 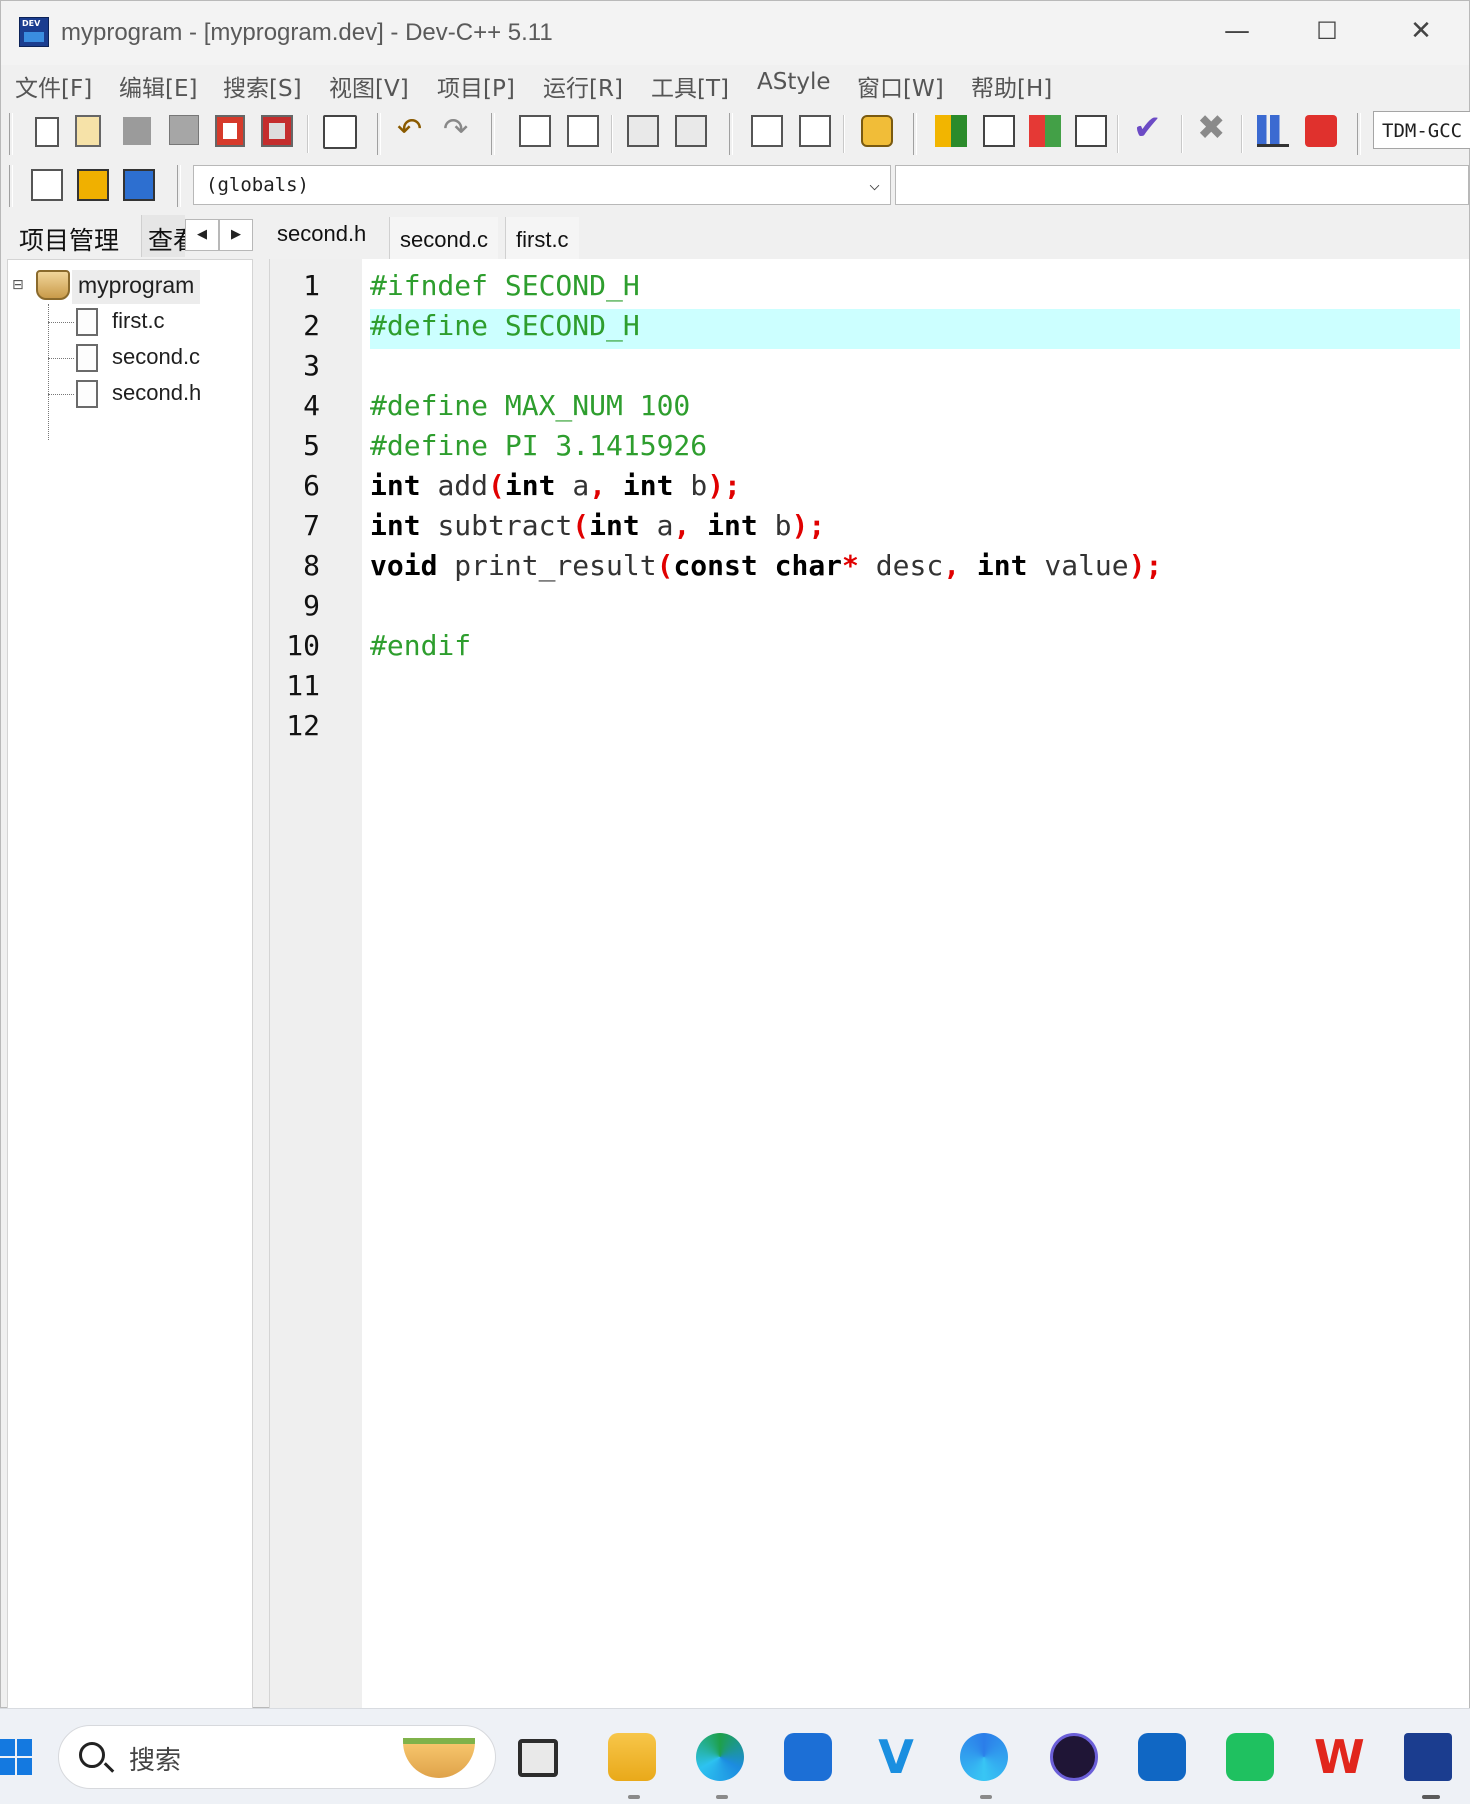 I want to click on dev-cpp-taskbar-icon, so click(x=1428, y=1757).